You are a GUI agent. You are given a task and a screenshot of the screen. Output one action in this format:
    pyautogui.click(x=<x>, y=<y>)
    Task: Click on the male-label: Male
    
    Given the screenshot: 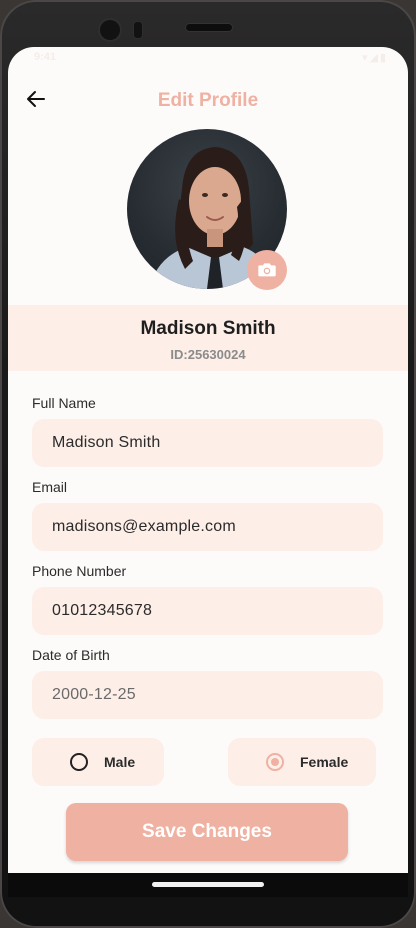 What is the action you would take?
    pyautogui.click(x=120, y=762)
    